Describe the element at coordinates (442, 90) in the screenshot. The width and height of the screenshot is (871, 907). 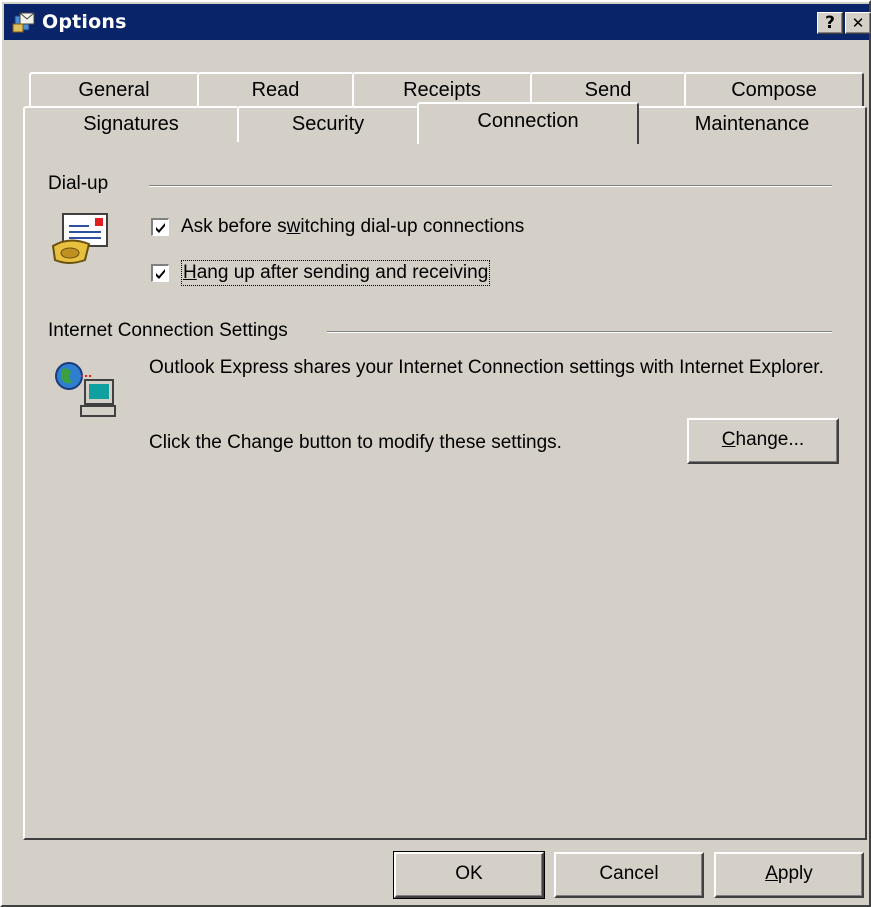
I see `tab-label: Receipts` at that location.